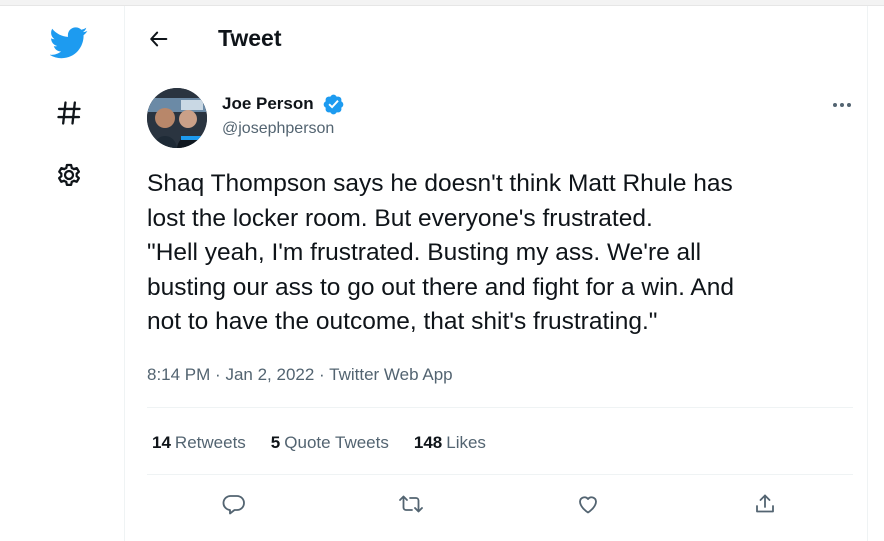  What do you see at coordinates (588, 504) in the screenshot?
I see `like-icon` at bounding box center [588, 504].